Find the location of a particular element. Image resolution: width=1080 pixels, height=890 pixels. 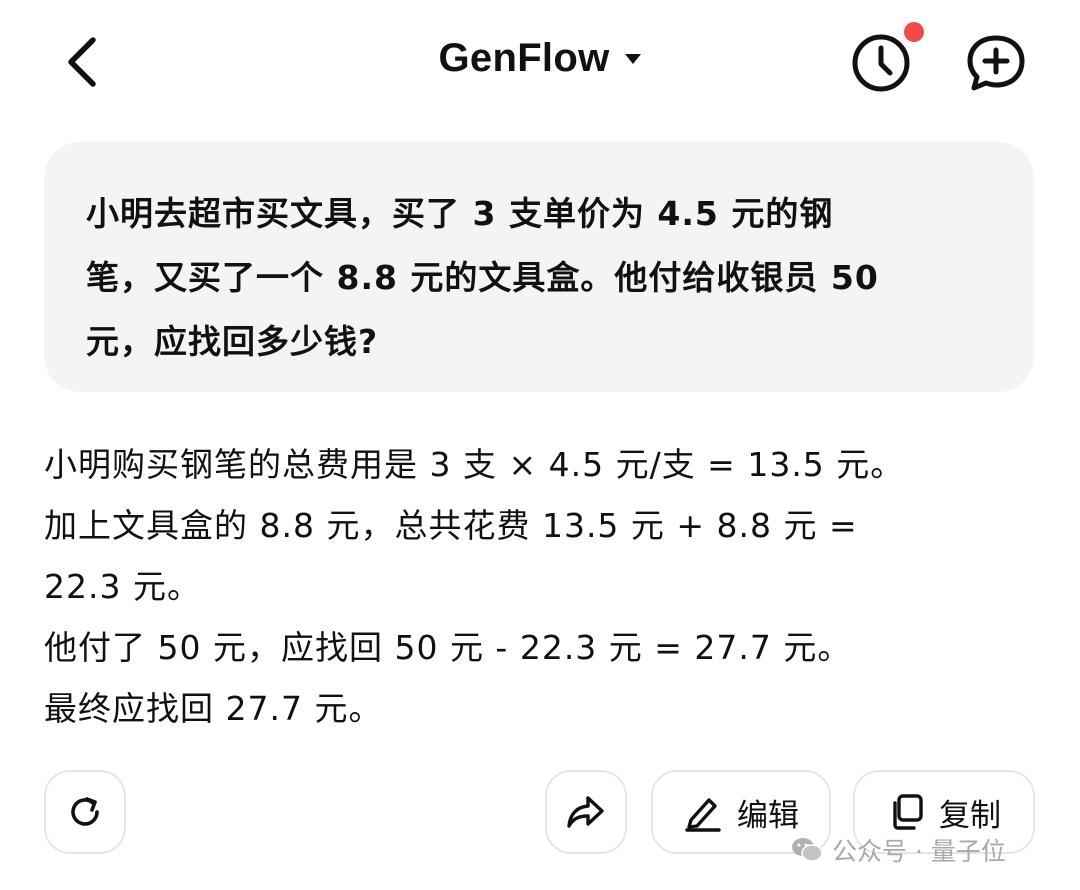

clock-history-icon is located at coordinates (881, 63).